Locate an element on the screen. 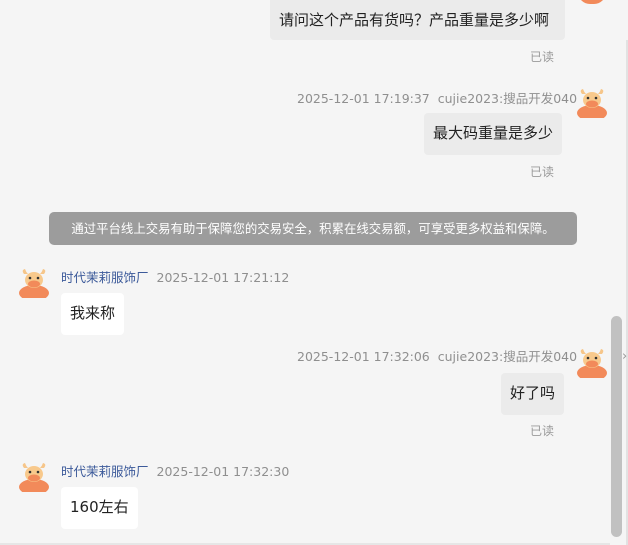 This screenshot has width=628, height=545. message-timestamp: 2025-12-01 17:32:06 is located at coordinates (363, 356).